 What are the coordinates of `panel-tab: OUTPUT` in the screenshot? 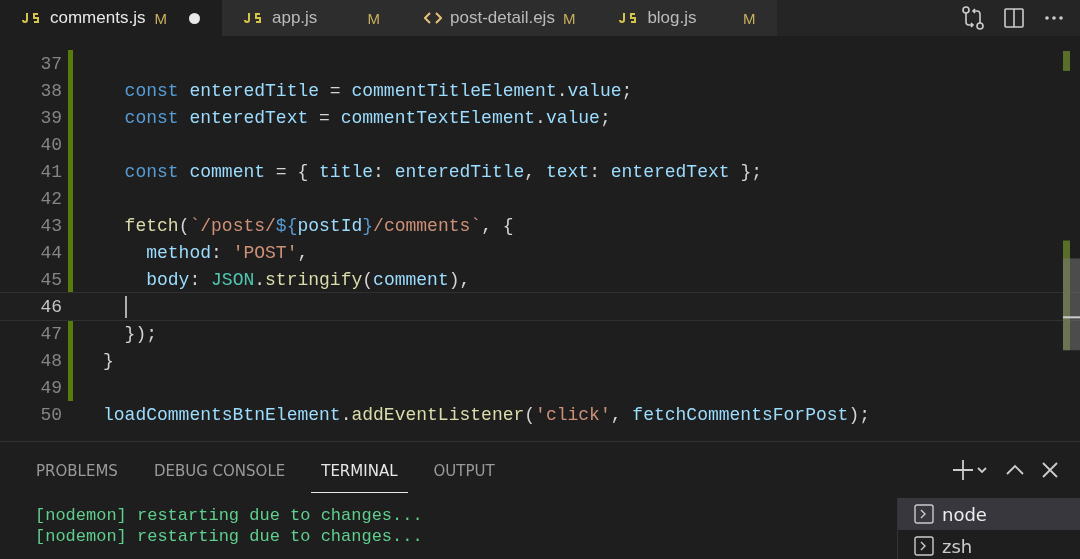 It's located at (464, 470).